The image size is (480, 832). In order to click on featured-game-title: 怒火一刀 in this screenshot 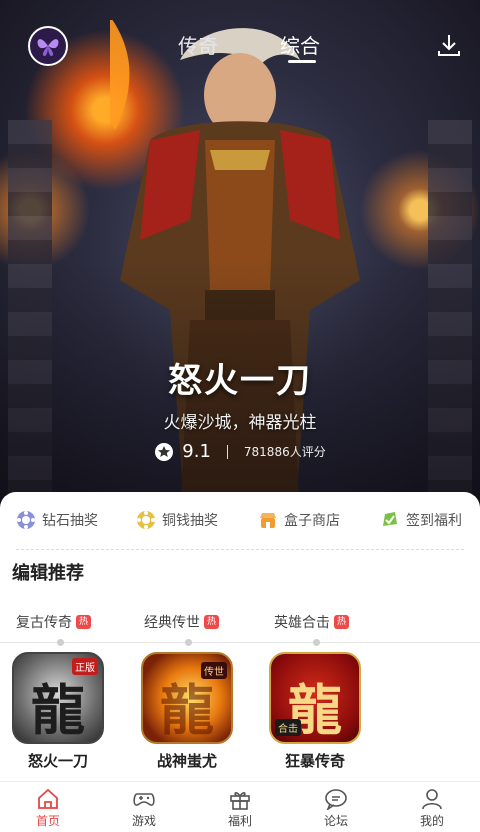, I will do `click(240, 381)`.